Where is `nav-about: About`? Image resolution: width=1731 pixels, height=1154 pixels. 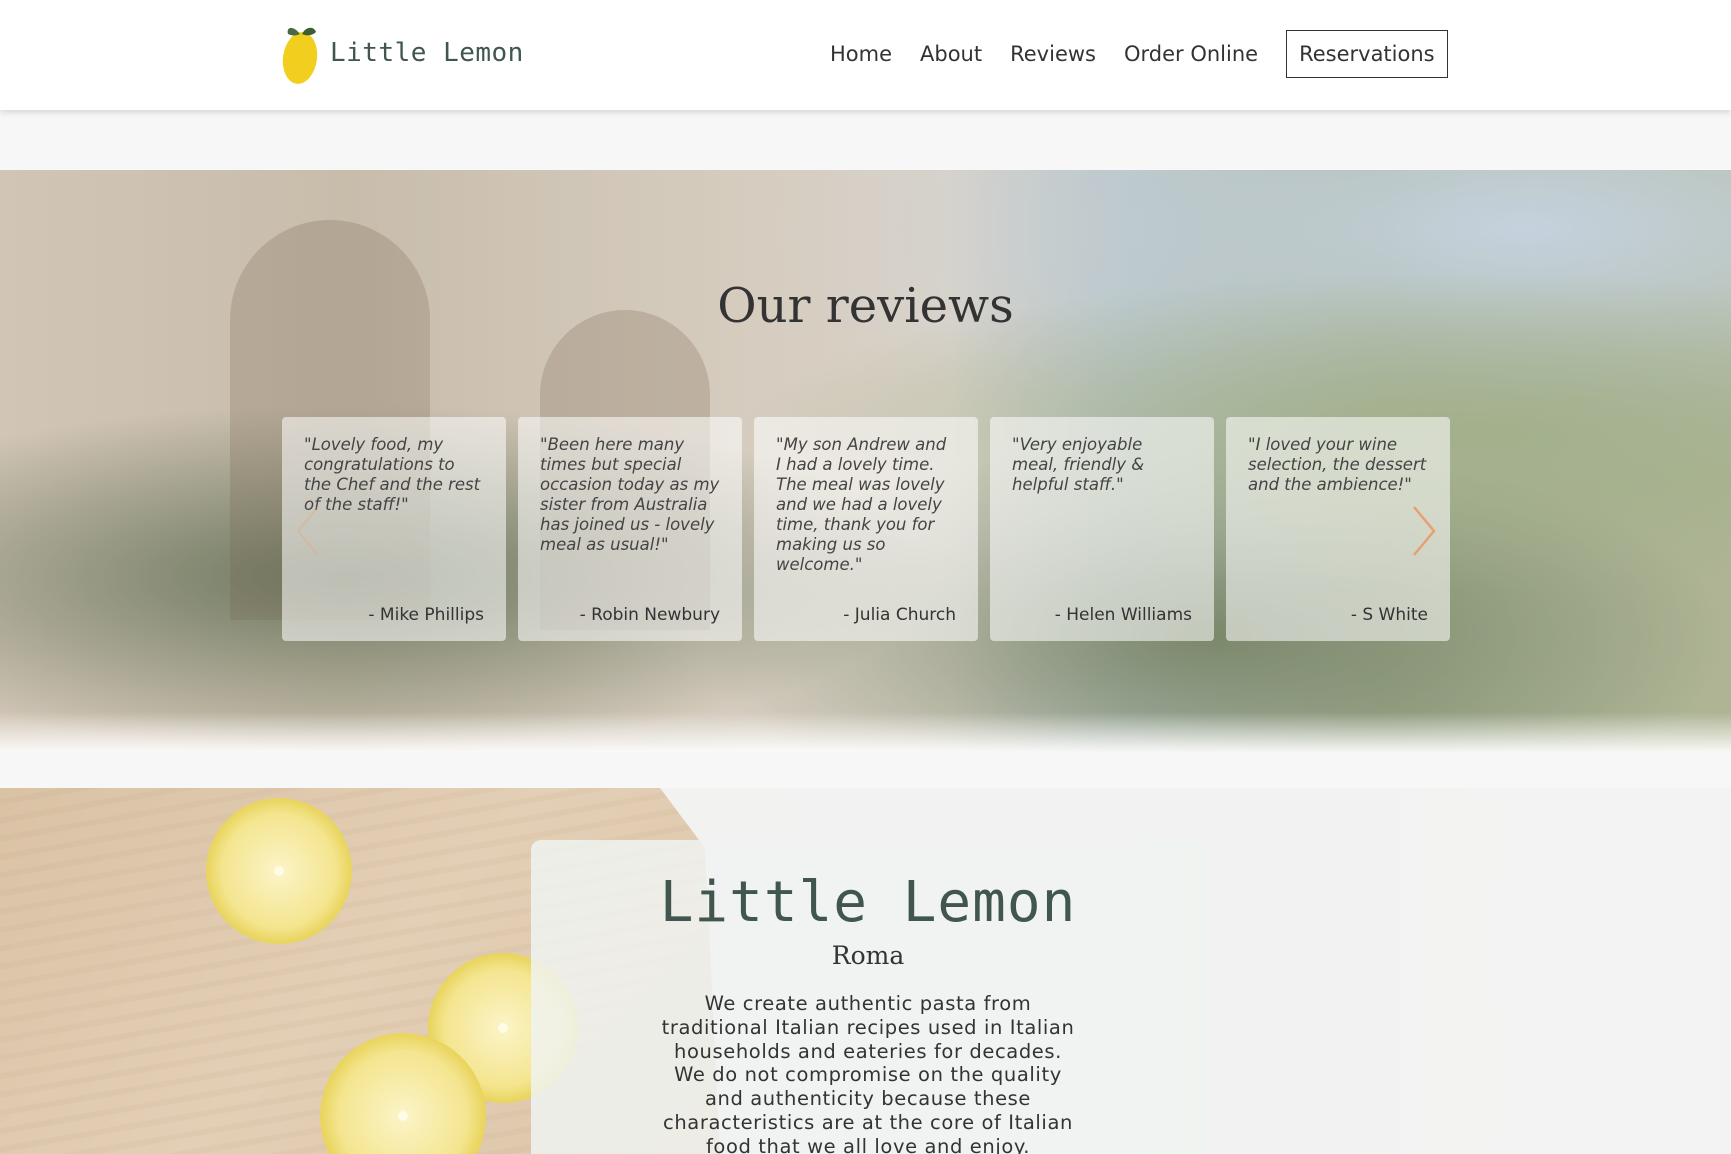
nav-about: About is located at coordinates (951, 54).